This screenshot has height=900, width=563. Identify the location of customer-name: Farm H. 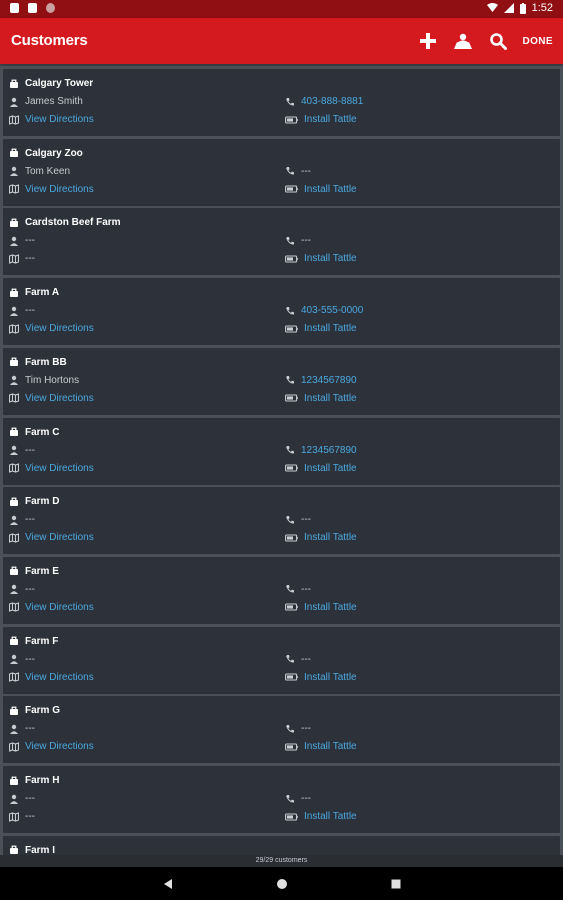
(42, 780).